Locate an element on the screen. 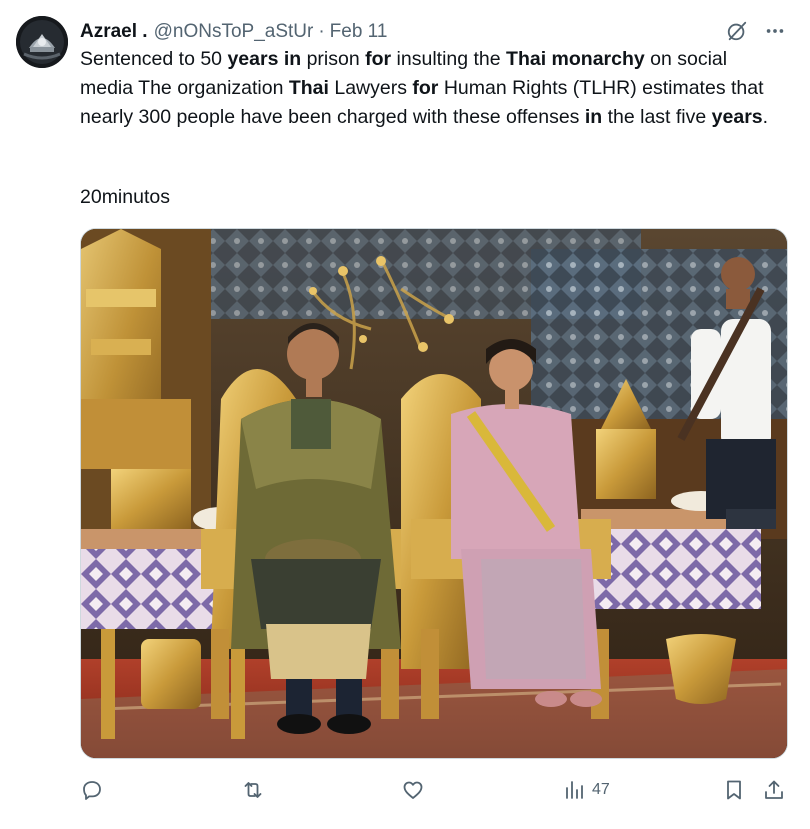 The image size is (810, 829). bookmark-icon is located at coordinates (734, 790).